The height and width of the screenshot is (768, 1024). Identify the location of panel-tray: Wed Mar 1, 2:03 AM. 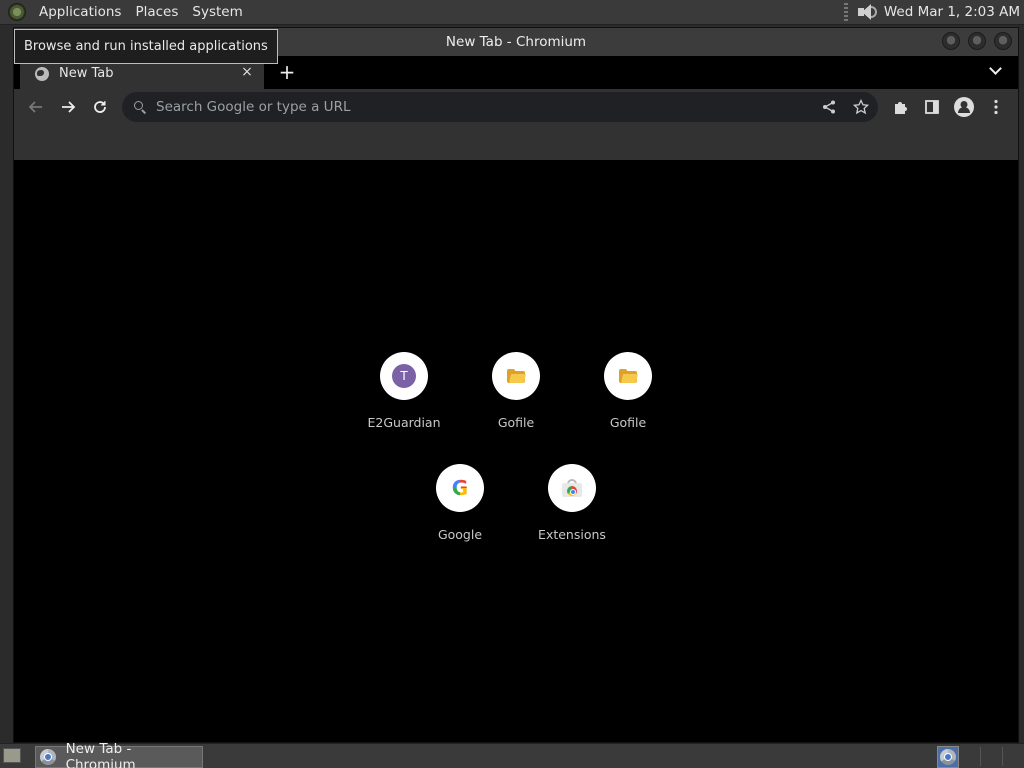
(933, 12).